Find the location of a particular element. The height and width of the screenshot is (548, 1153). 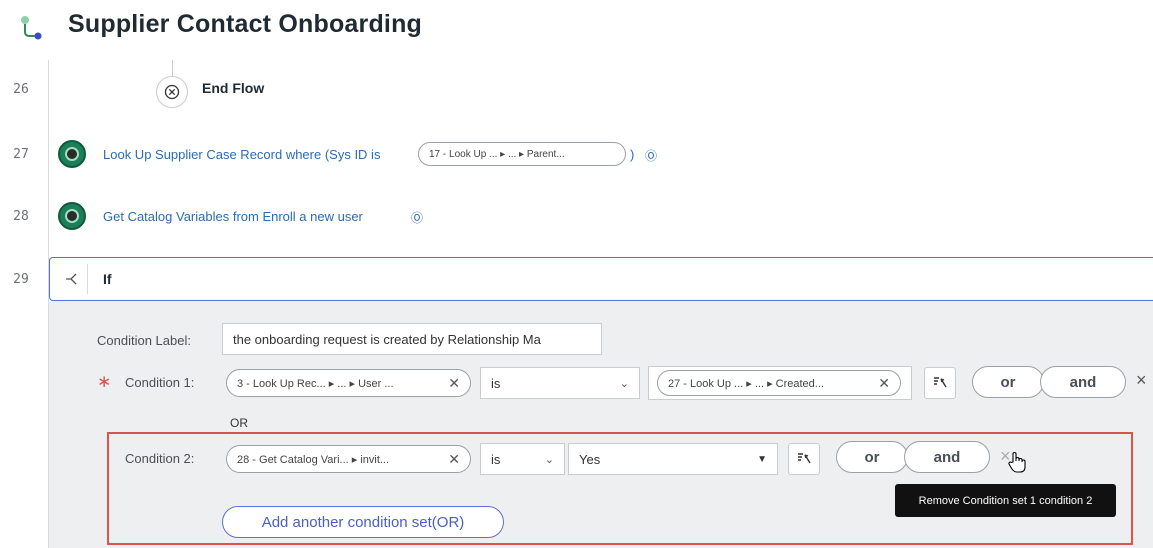

value-selected: Yes is located at coordinates (590, 459).